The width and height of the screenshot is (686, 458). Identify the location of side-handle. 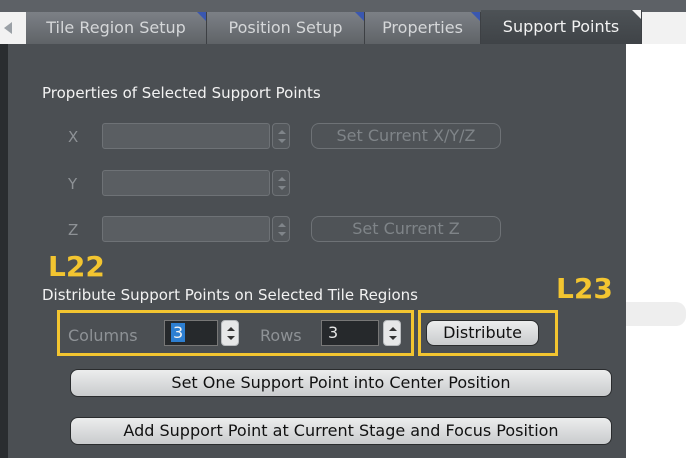
(656, 314).